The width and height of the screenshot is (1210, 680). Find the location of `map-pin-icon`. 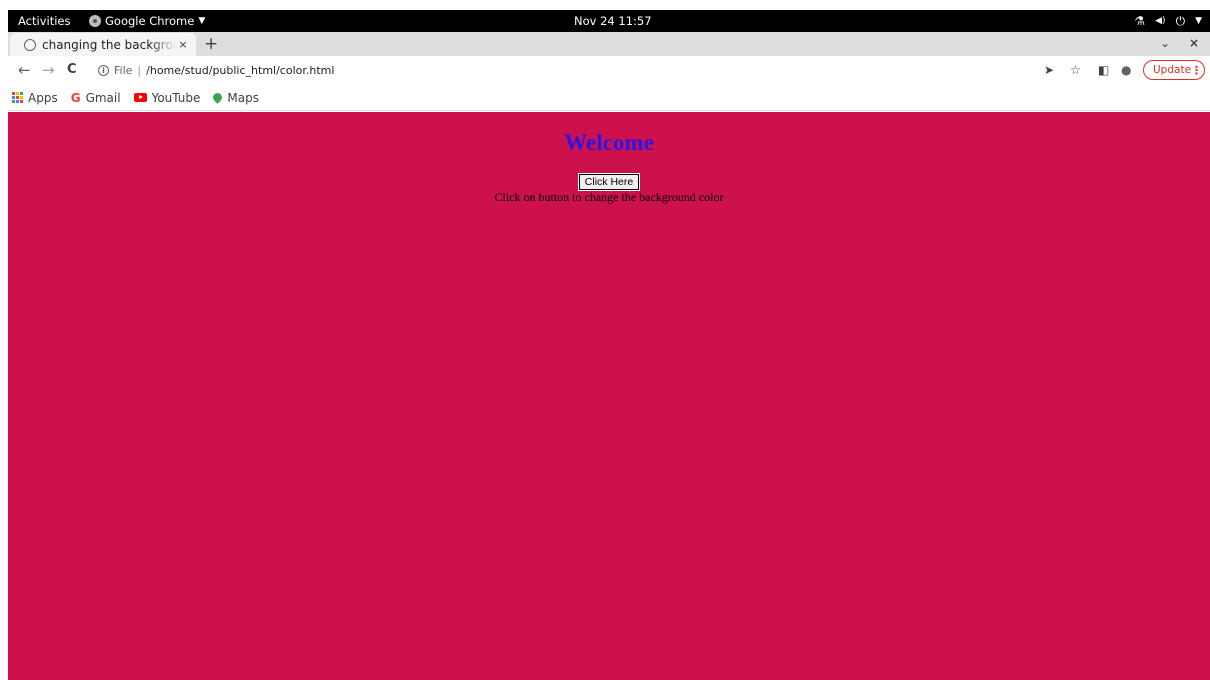

map-pin-icon is located at coordinates (218, 97).